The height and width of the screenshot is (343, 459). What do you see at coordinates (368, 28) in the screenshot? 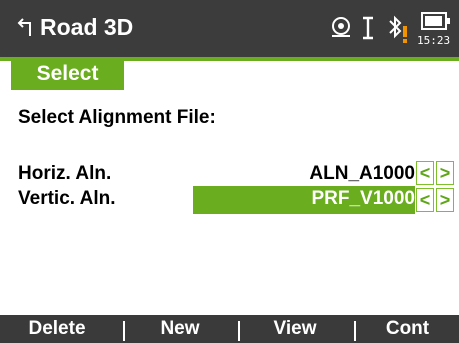
I see `cursor-icon` at bounding box center [368, 28].